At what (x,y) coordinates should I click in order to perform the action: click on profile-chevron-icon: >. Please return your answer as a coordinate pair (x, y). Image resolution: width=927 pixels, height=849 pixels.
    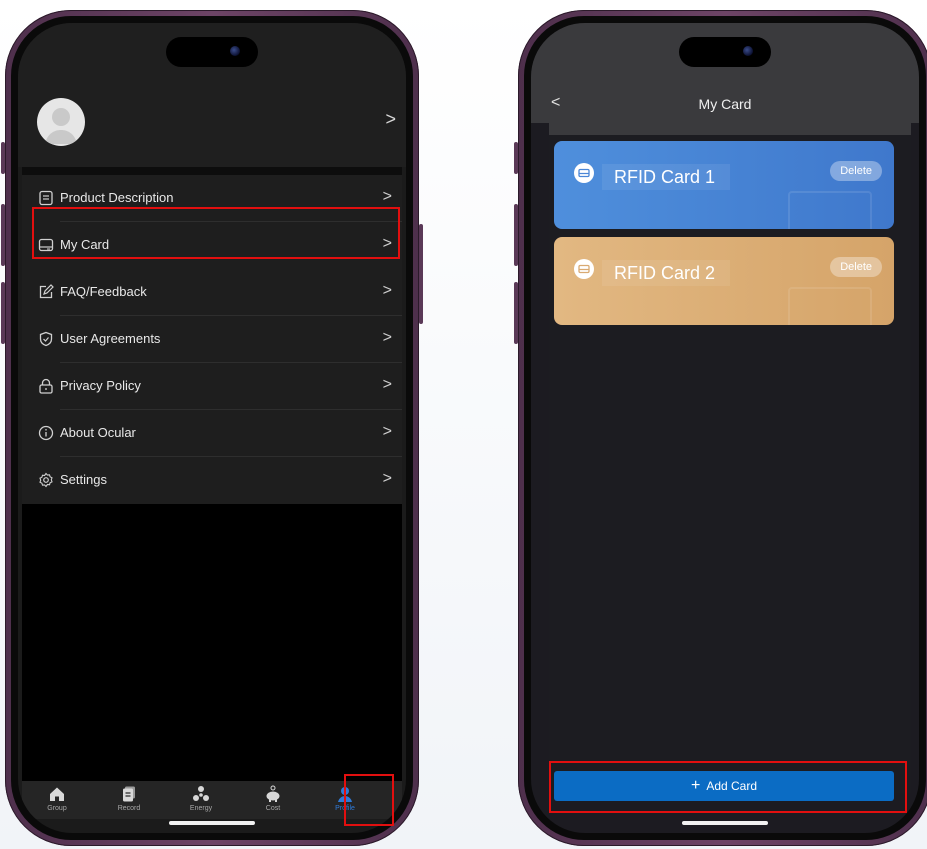
    Looking at the image, I should click on (390, 119).